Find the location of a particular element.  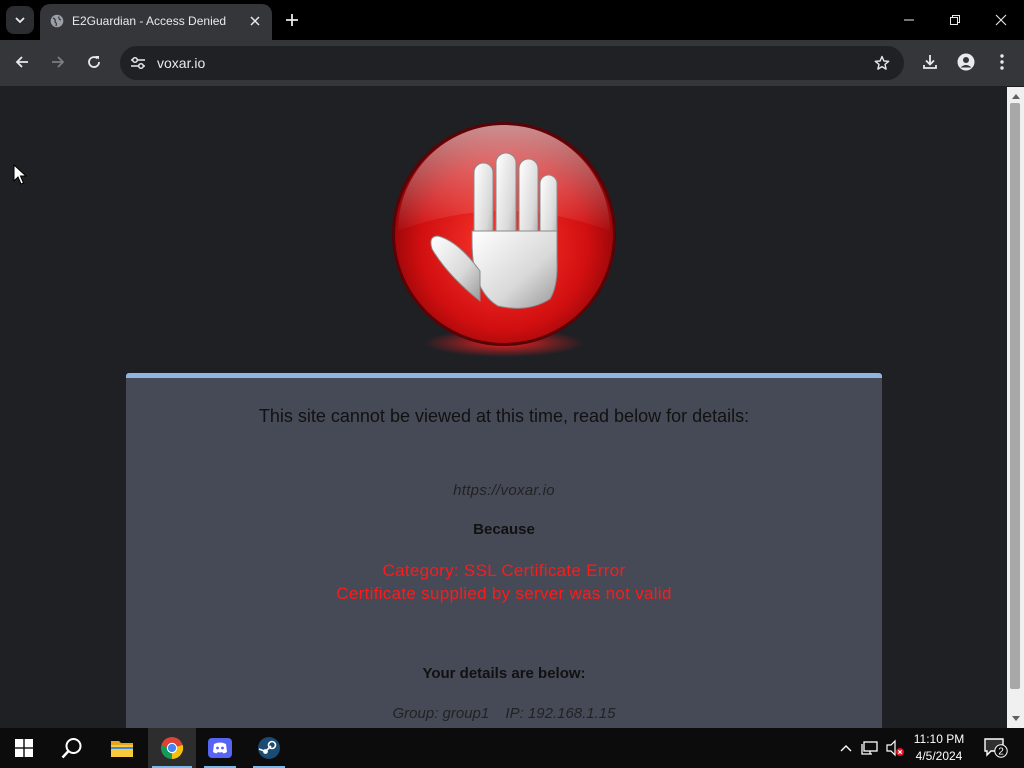

file-explorer-button is located at coordinates (122, 748).